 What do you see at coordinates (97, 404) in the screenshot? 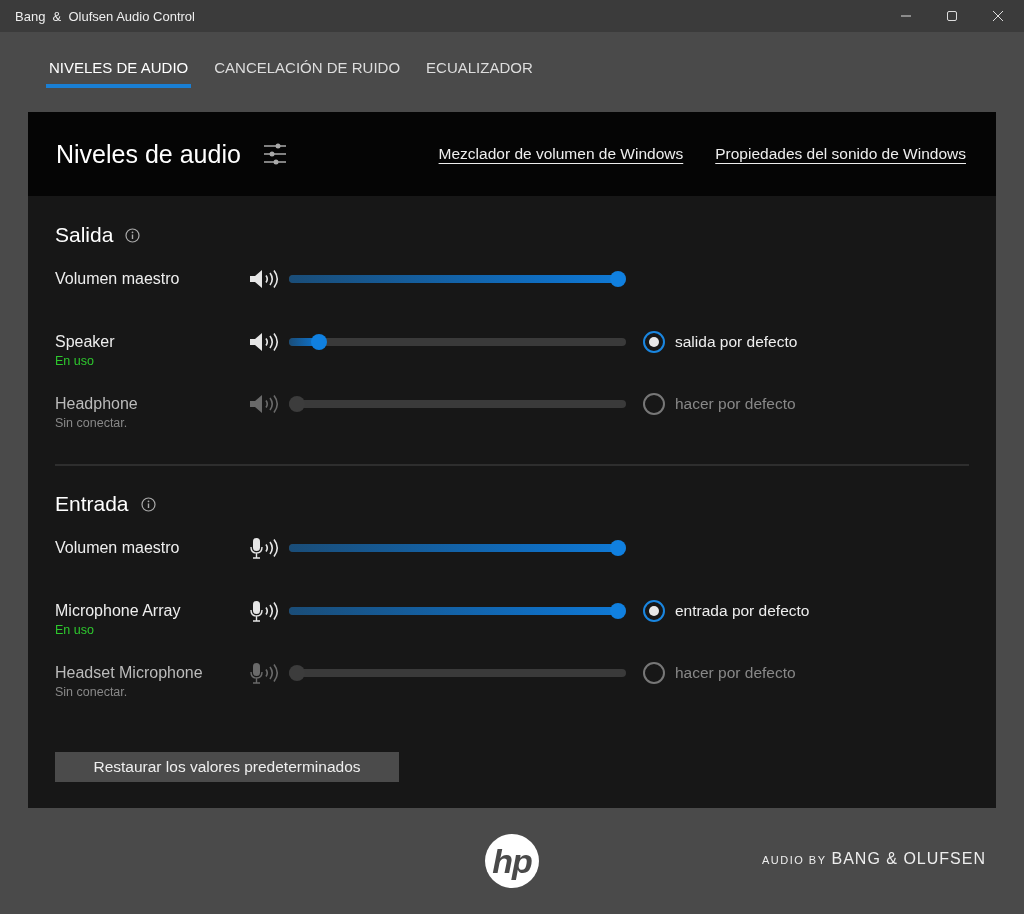
I see `row-label: Headphone` at bounding box center [97, 404].